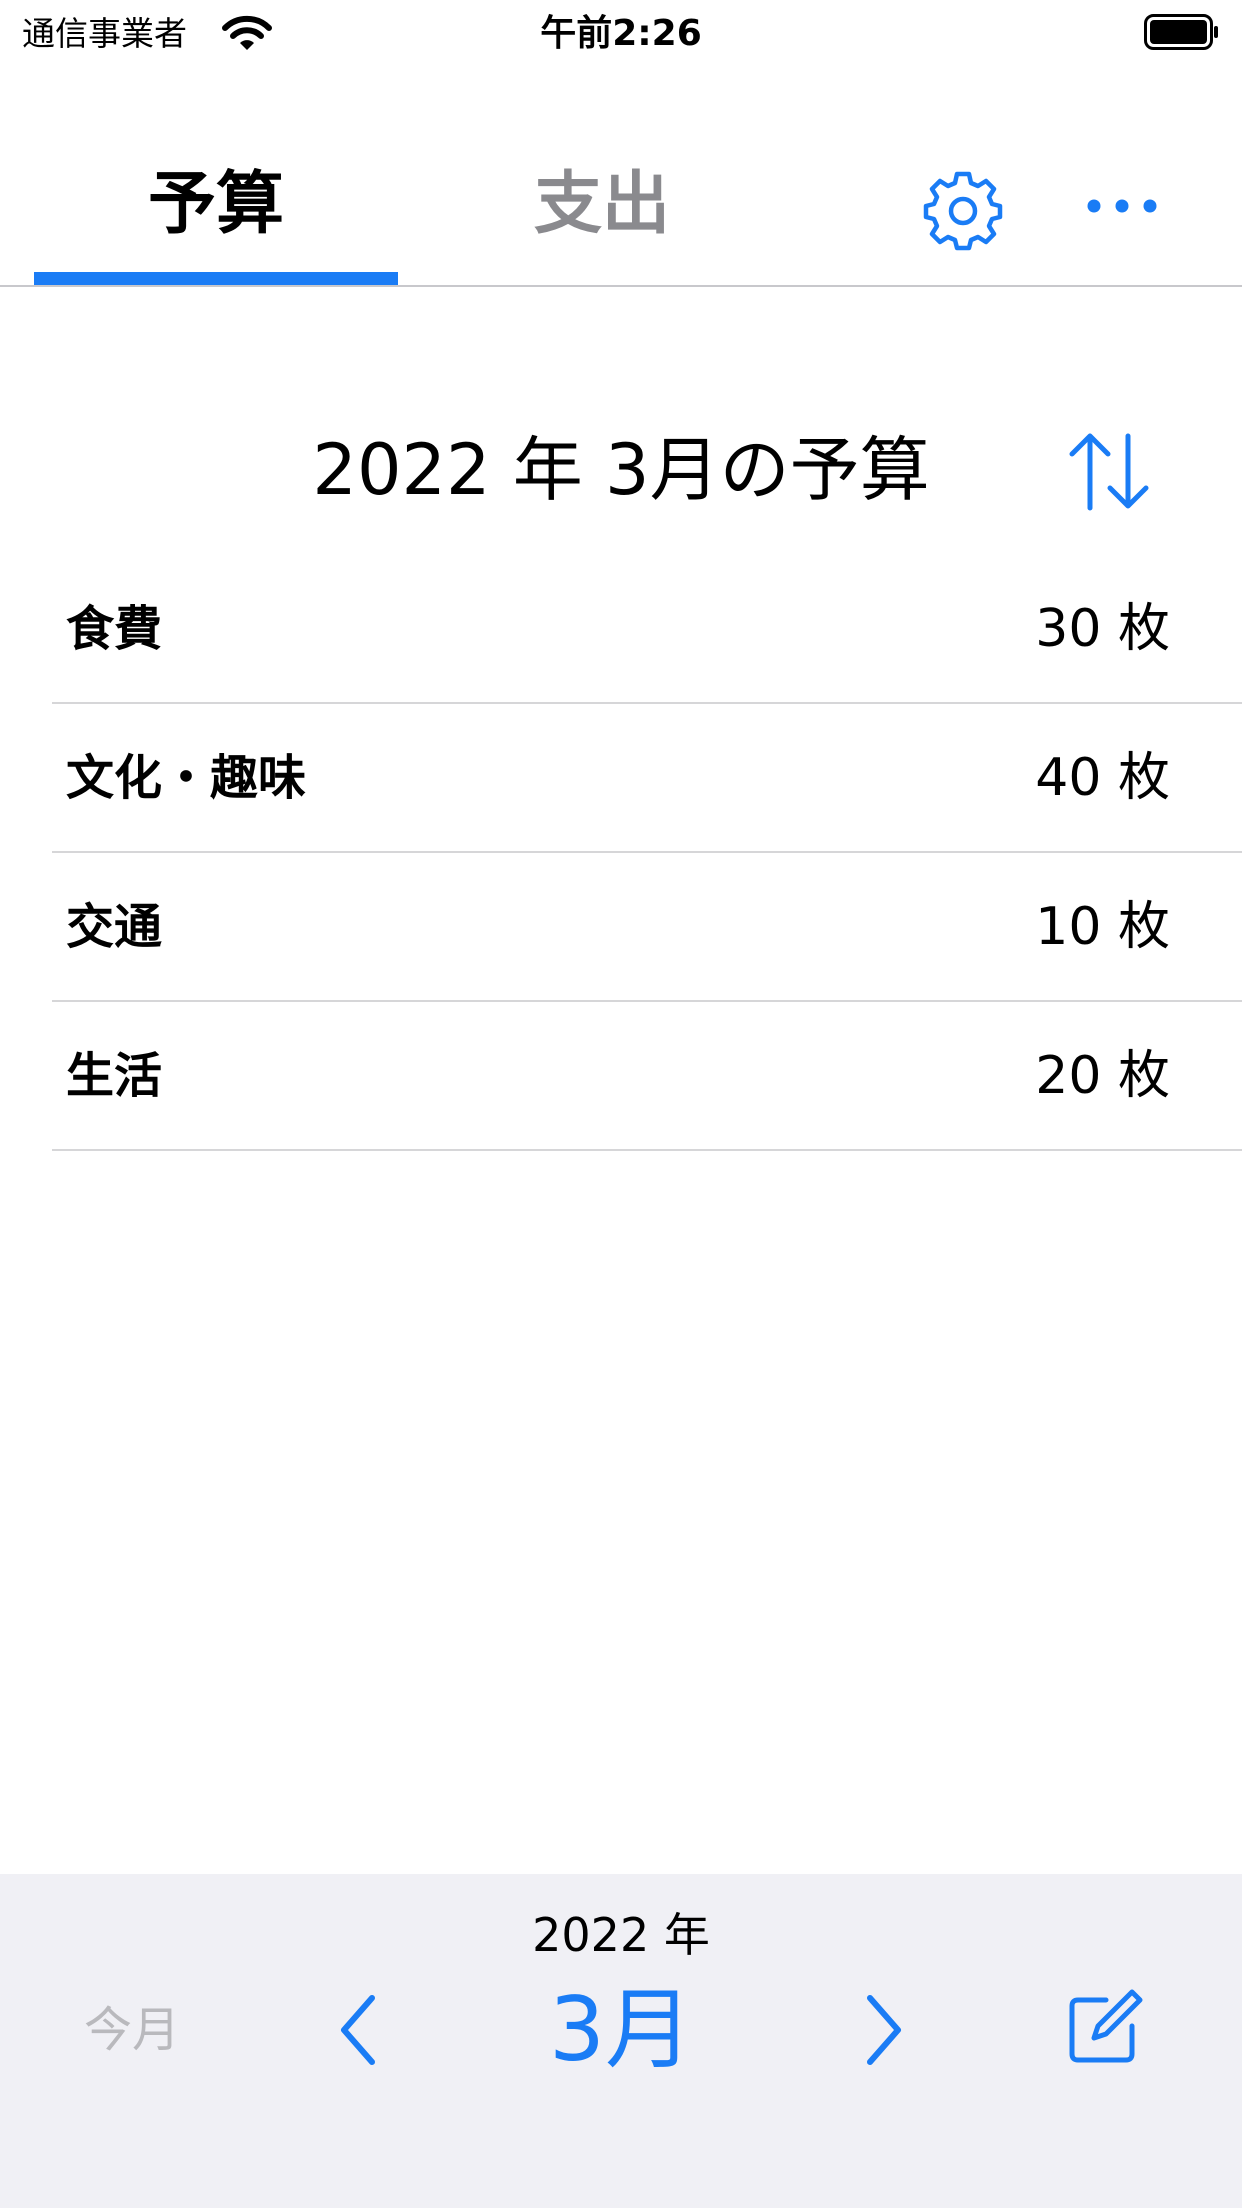 The width and height of the screenshot is (1242, 2208). I want to click on category-value: 20 枚, so click(1102, 1076).